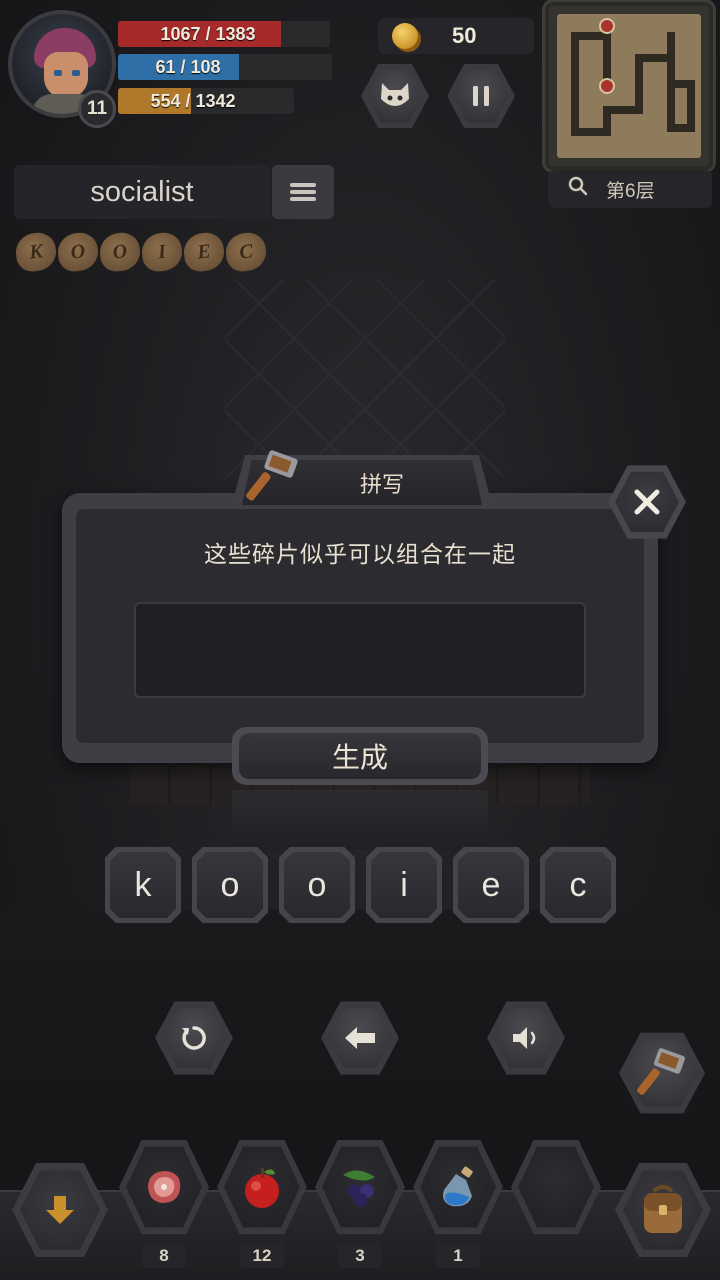  Describe the element at coordinates (578, 189) in the screenshot. I see `search-icon` at that location.